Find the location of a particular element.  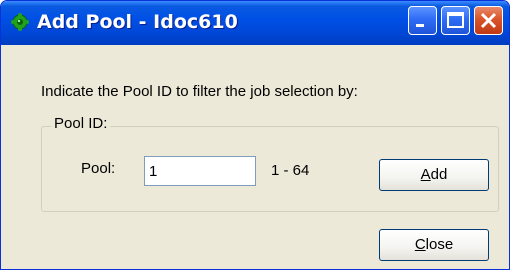

add-button: Add is located at coordinates (434, 175).